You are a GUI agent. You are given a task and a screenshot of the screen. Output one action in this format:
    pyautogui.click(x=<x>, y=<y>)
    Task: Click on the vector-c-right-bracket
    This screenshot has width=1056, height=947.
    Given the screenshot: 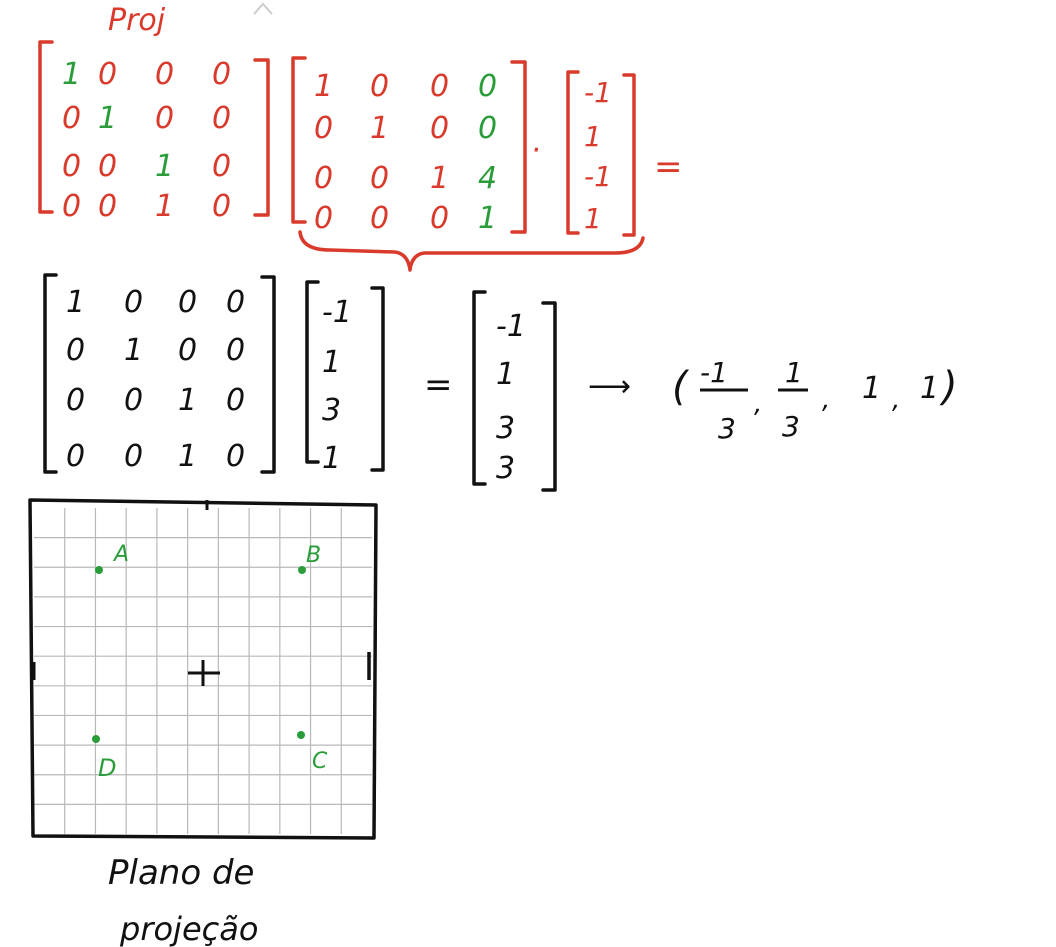 What is the action you would take?
    pyautogui.click(x=377, y=379)
    